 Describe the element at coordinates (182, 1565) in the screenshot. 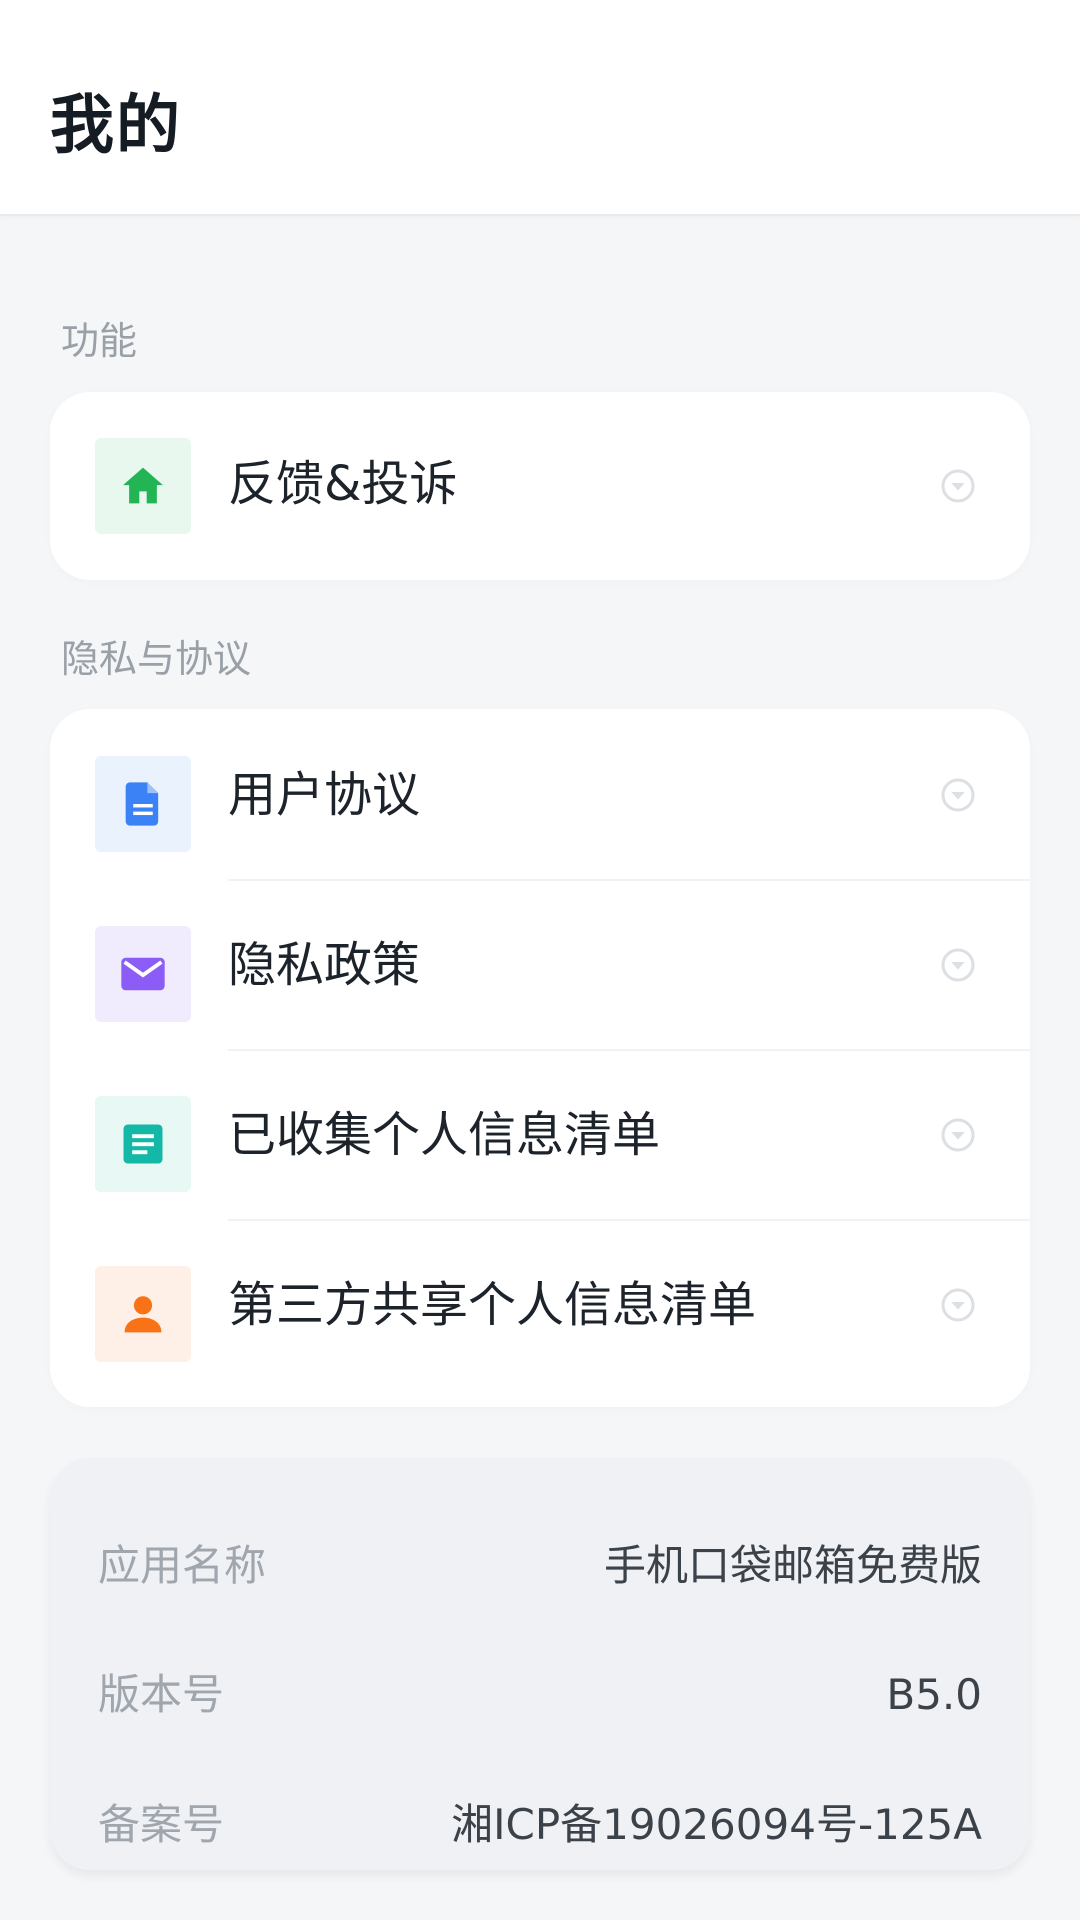

I see `app-name-key: 应用名称` at that location.